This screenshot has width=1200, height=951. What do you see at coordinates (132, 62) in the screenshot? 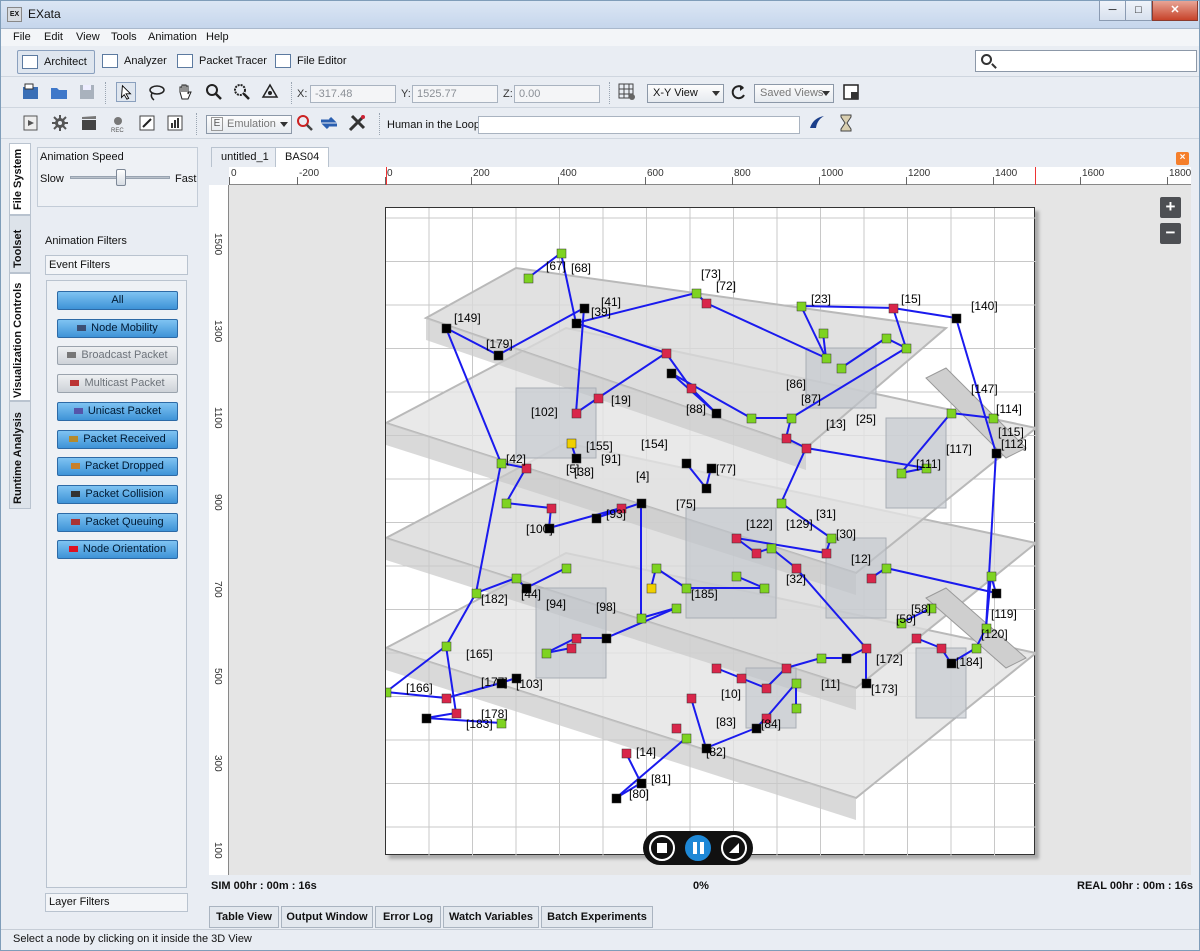
I see `analyzer-mode-button: Analyzer` at bounding box center [132, 62].